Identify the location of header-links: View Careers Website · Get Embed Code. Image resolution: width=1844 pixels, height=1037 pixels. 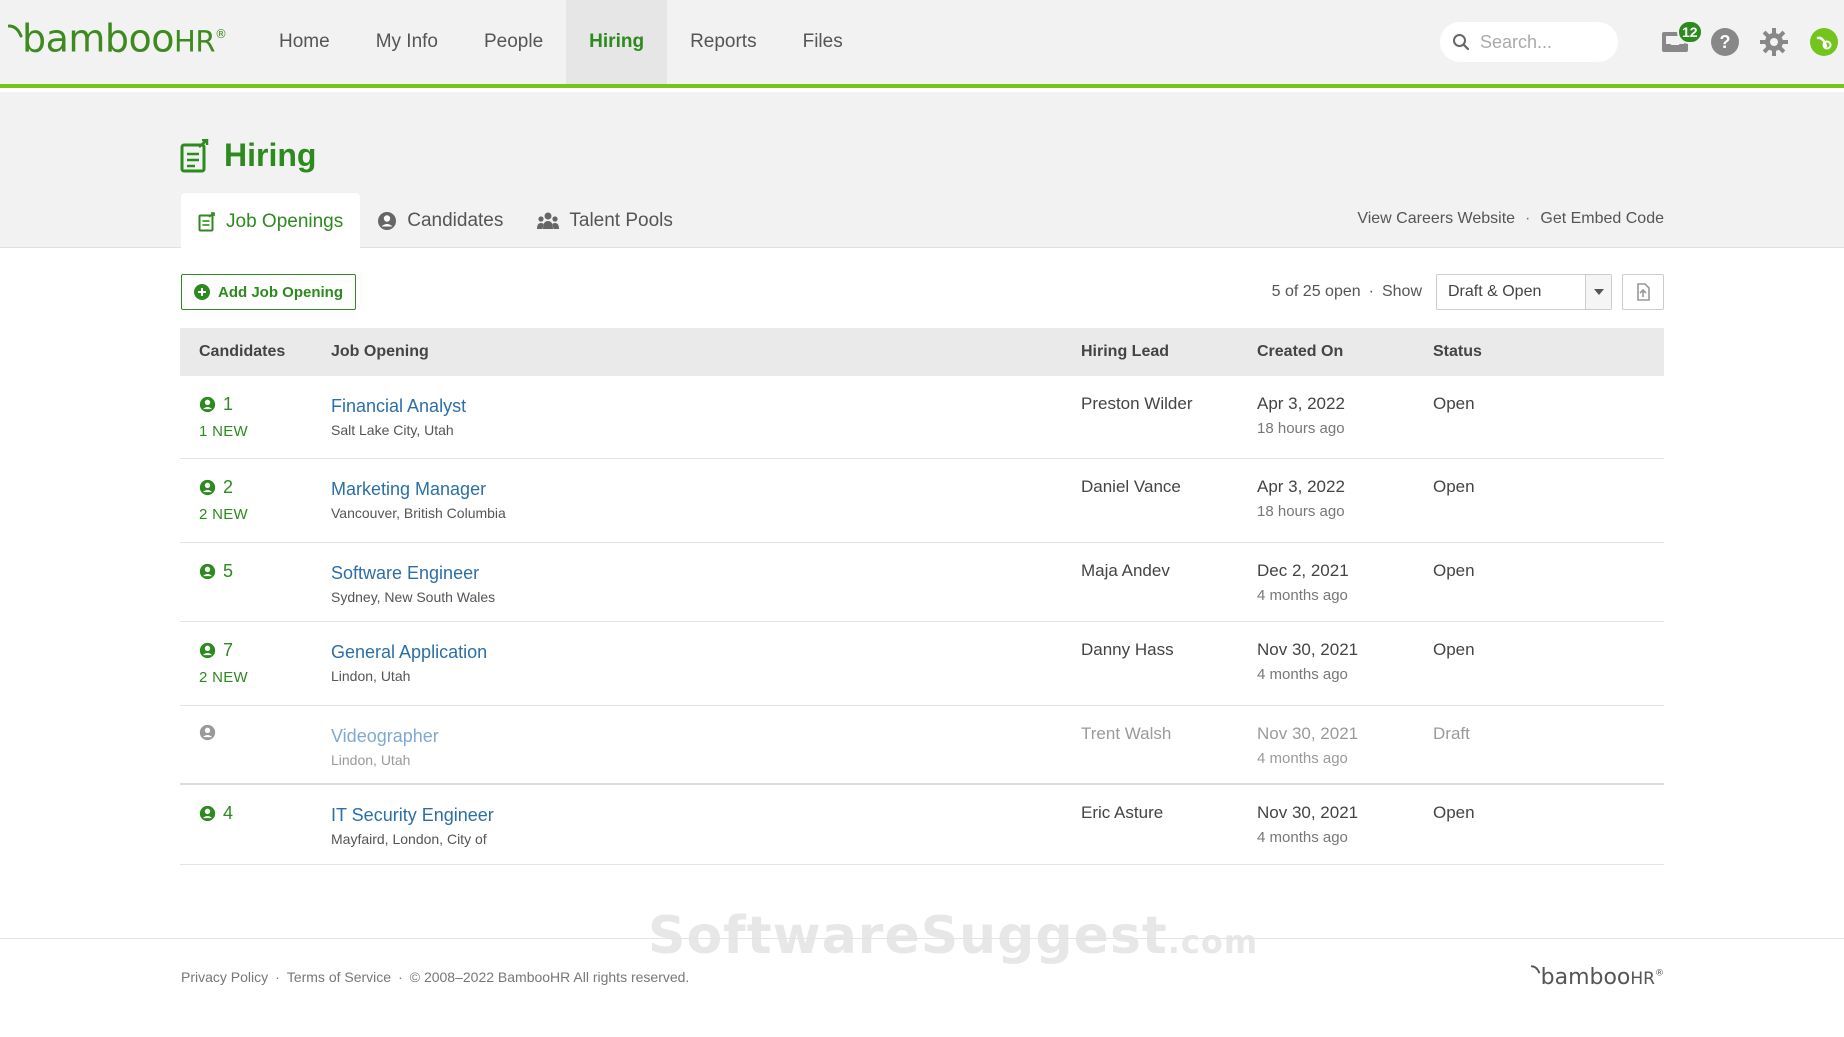
(1510, 219).